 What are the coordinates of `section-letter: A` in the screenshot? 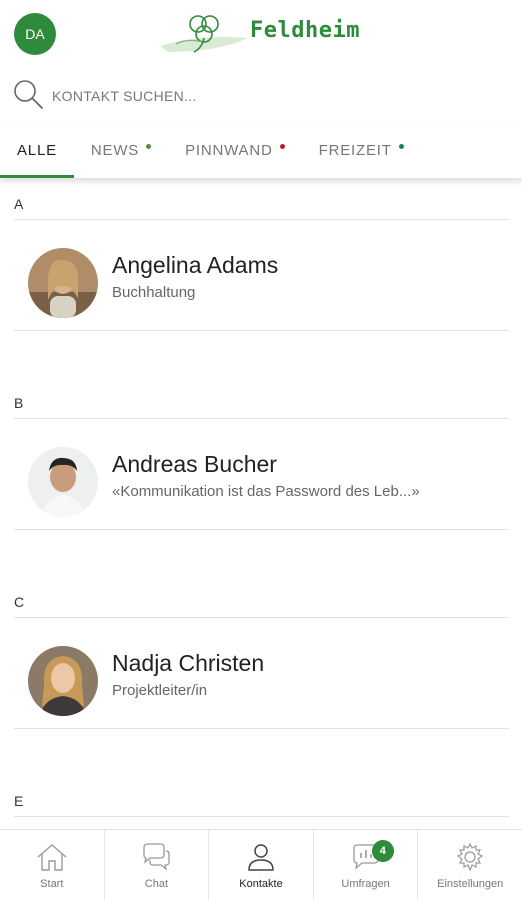 It's located at (19, 204).